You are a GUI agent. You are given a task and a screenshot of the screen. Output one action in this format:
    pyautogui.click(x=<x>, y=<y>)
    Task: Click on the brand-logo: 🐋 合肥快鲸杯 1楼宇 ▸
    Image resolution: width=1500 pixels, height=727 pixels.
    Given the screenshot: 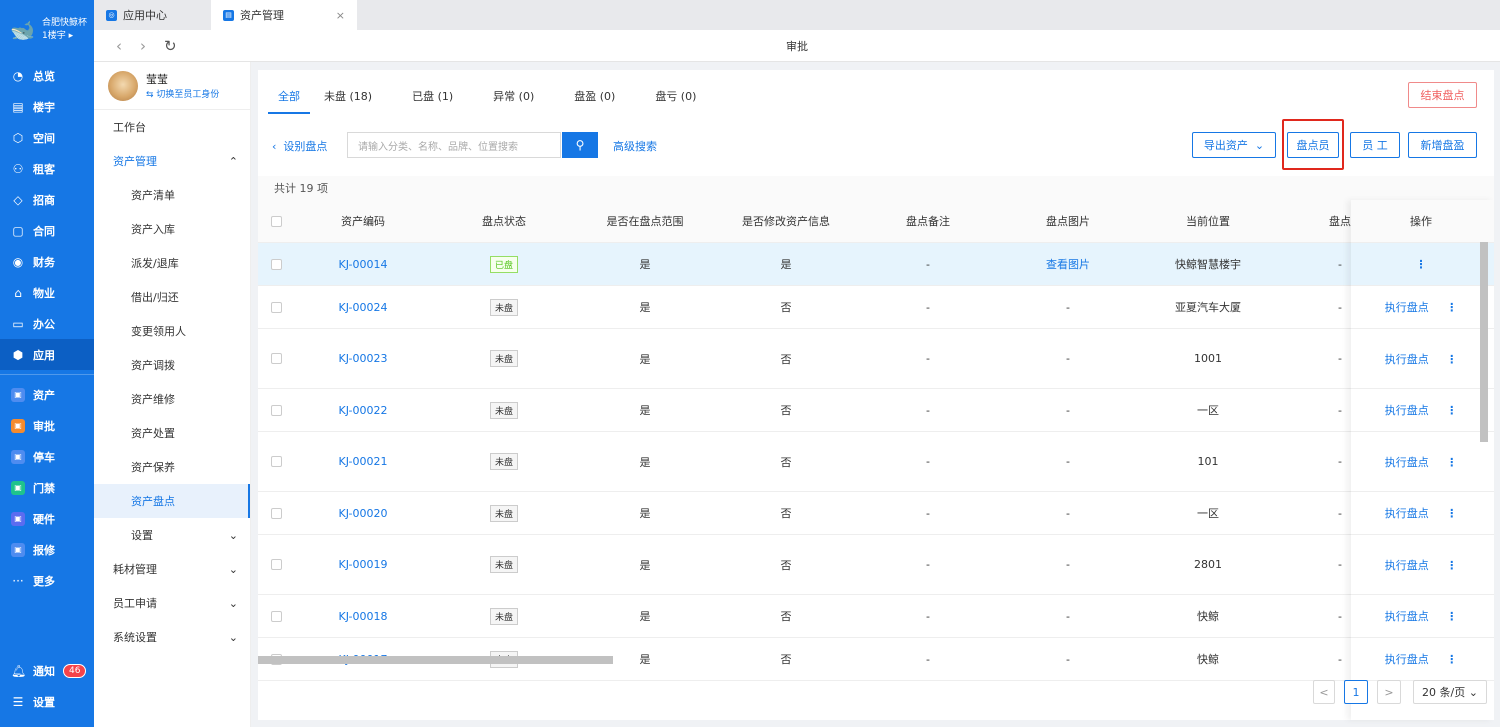 What is the action you would take?
    pyautogui.click(x=47, y=30)
    